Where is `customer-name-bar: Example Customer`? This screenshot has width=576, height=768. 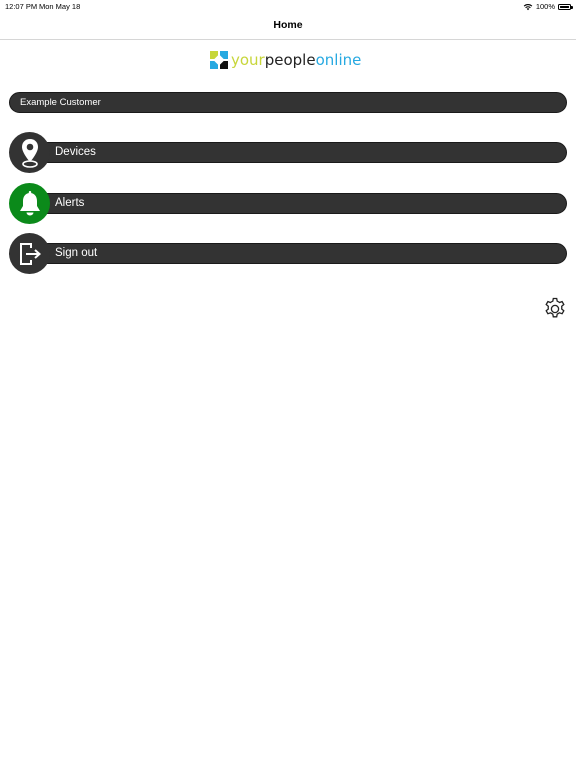
customer-name-bar: Example Customer is located at coordinates (288, 102).